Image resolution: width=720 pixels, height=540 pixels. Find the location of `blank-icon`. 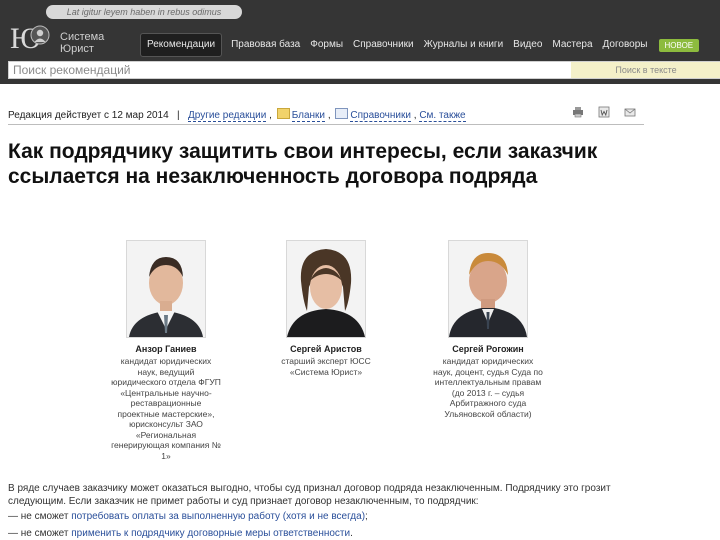

blank-icon is located at coordinates (283, 113).